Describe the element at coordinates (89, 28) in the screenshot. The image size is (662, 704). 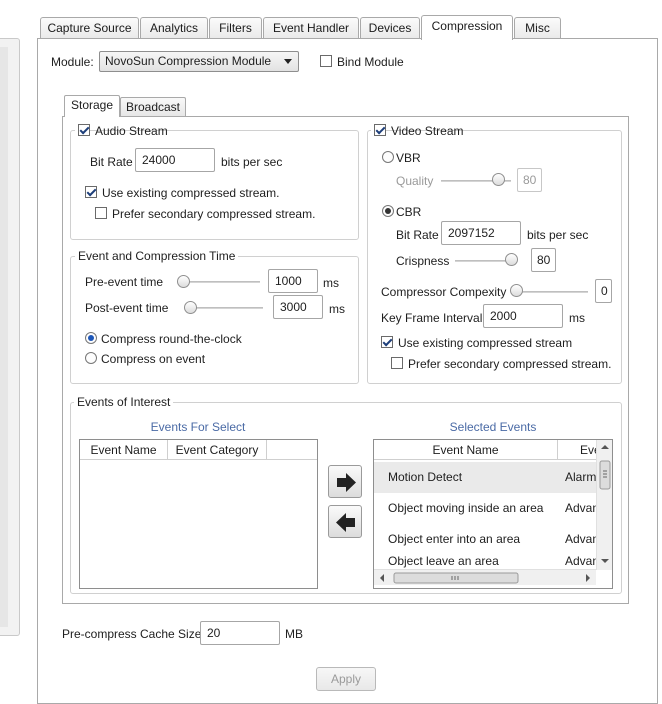
I see `tab-capture-source: Capture Source` at that location.